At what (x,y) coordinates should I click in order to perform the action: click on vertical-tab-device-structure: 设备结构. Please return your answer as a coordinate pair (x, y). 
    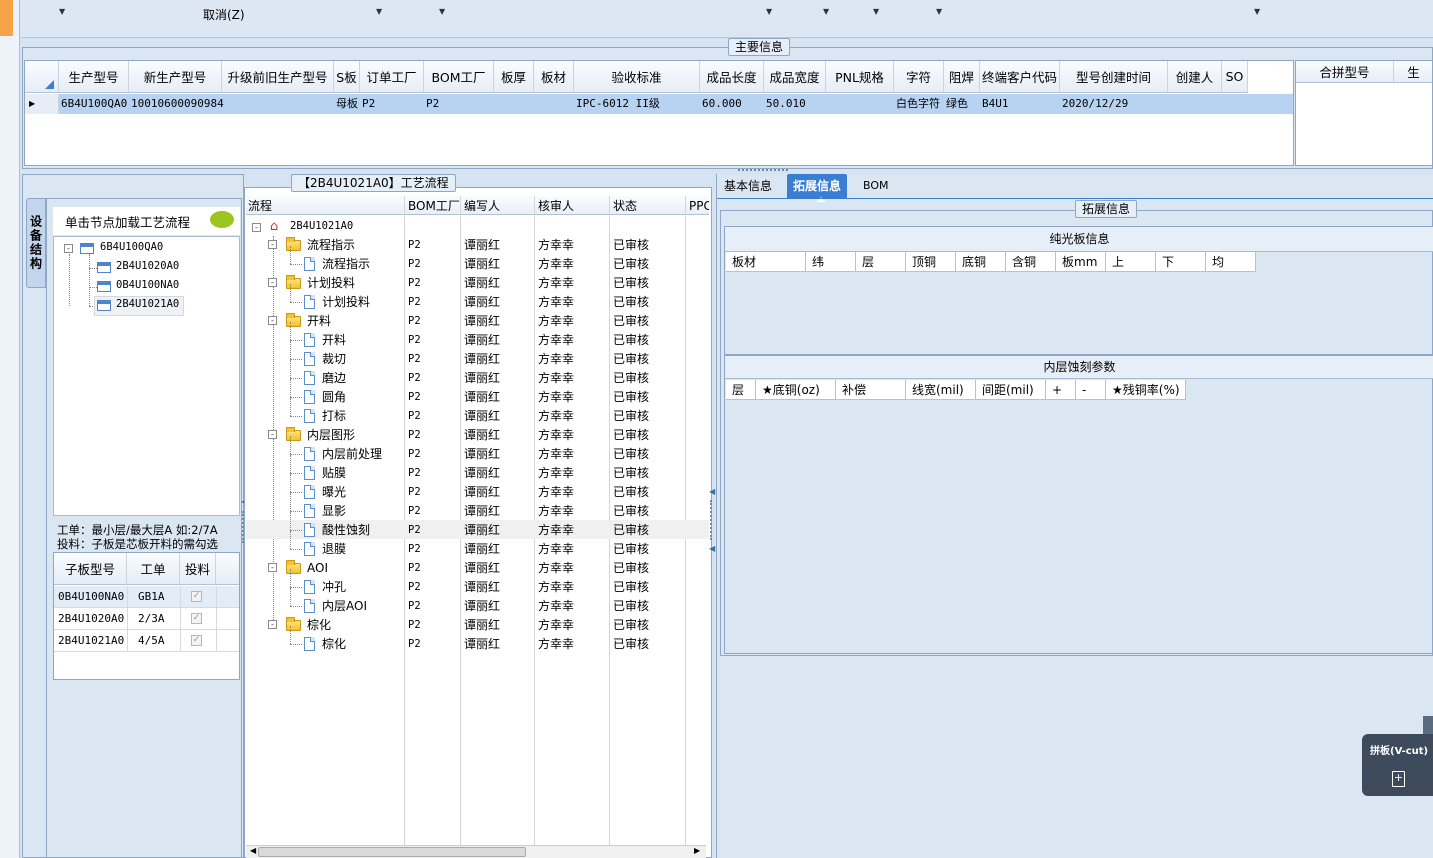
    Looking at the image, I should click on (36, 243).